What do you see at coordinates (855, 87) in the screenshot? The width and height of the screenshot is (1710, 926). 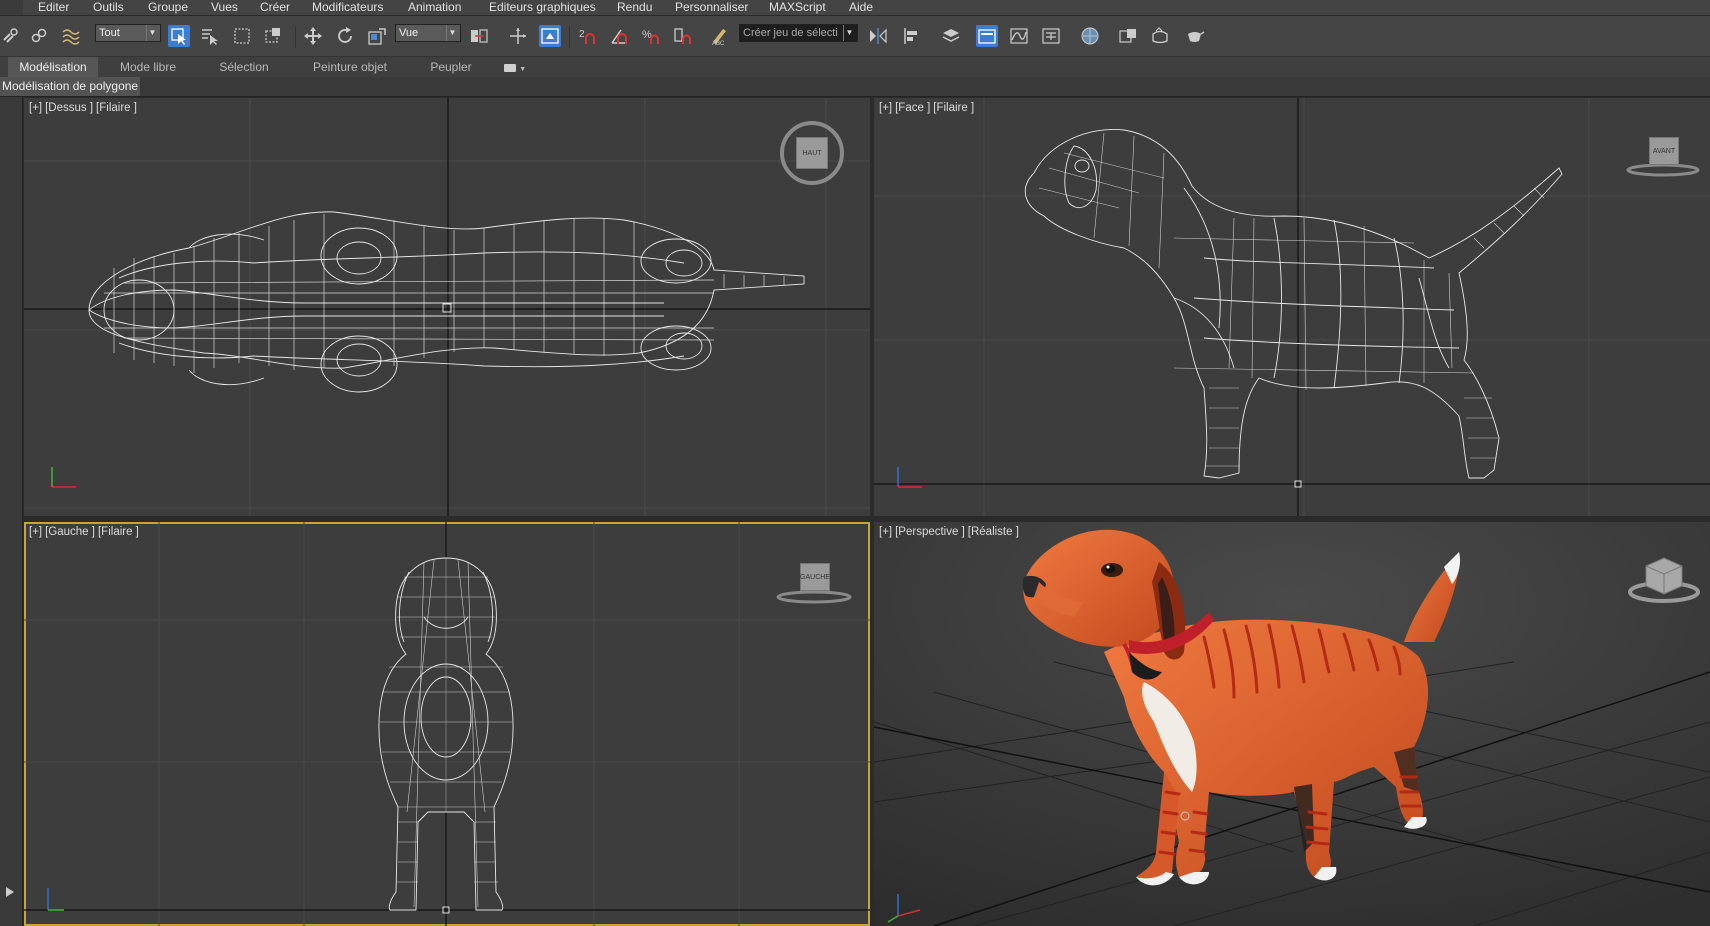 I see `ribbon-panel: Modélisation de polygone` at bounding box center [855, 87].